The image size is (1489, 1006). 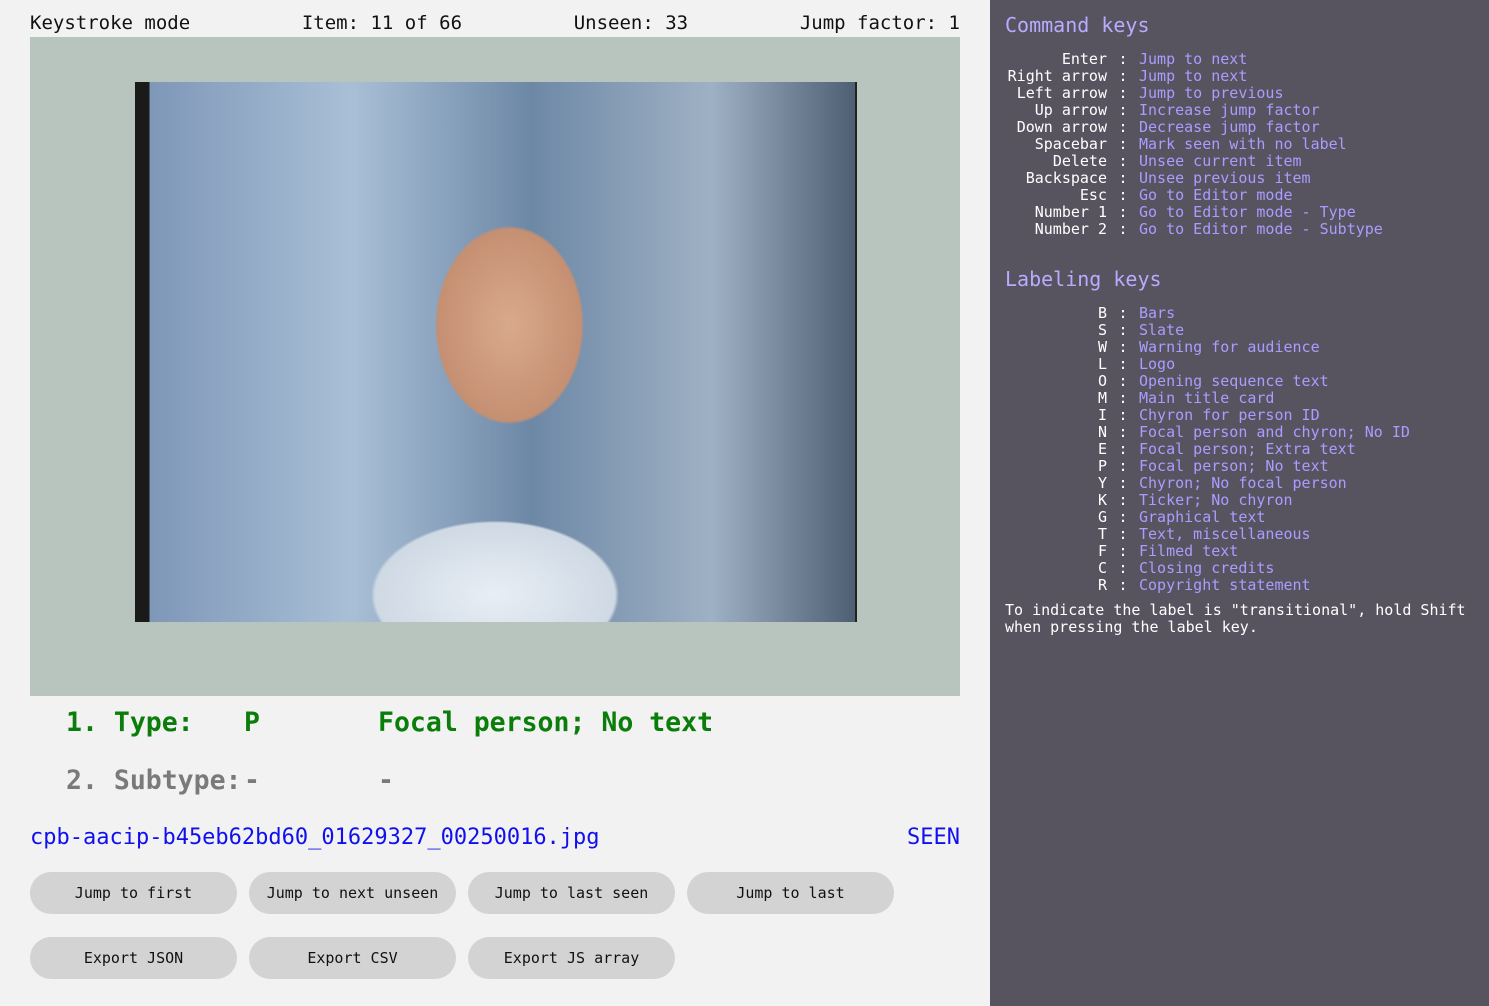 I want to click on key-description: Closing credits, so click(x=1207, y=568).